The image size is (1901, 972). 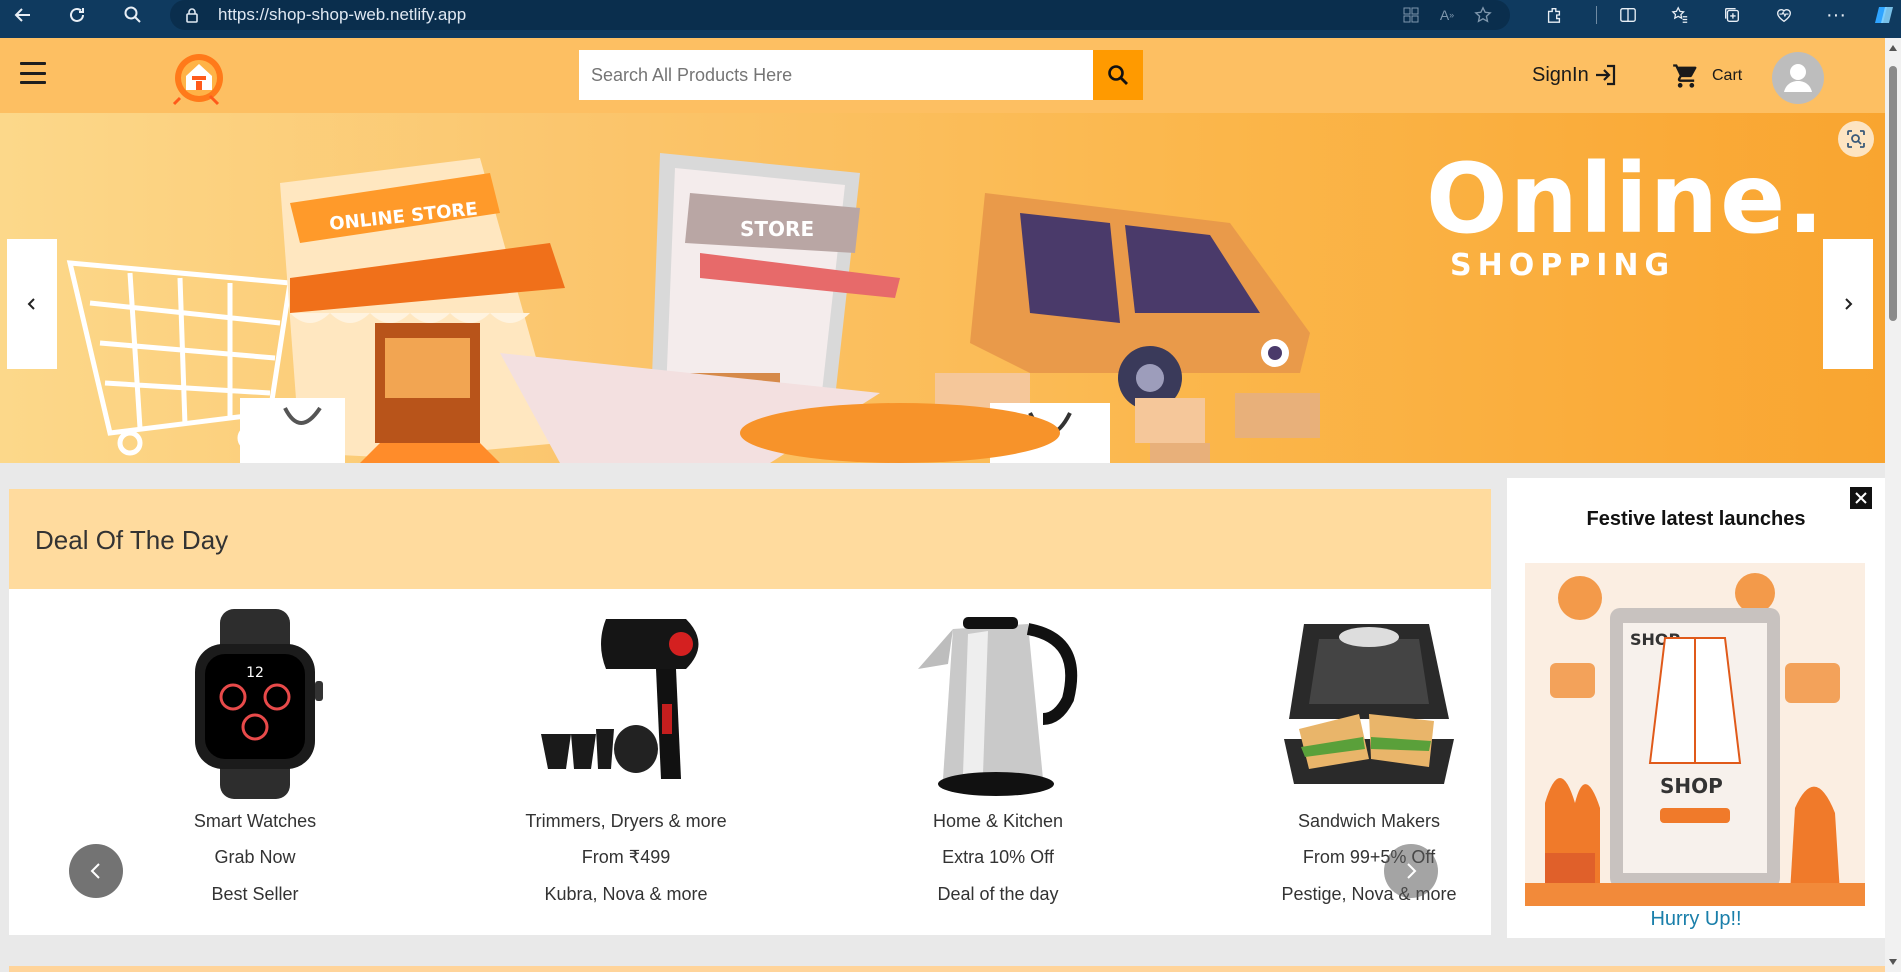 I want to click on festive-promo-image: SHOP SHOP, so click(x=1695, y=734).